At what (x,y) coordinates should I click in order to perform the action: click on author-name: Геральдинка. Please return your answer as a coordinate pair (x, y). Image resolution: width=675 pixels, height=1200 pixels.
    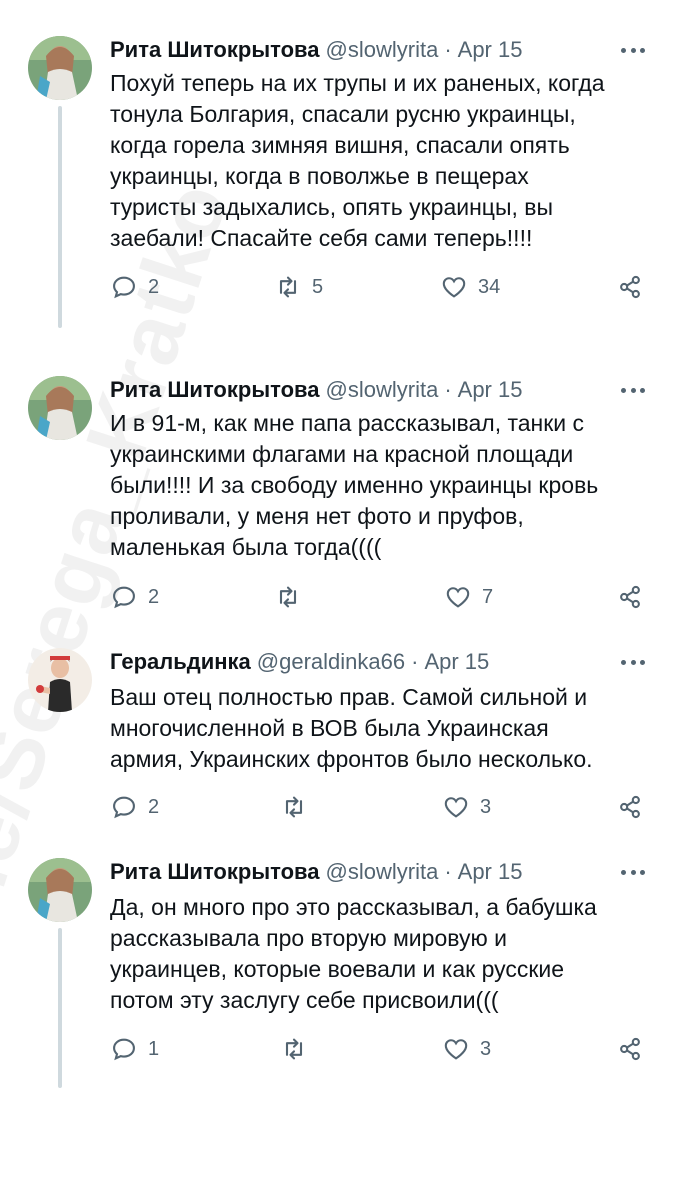
    Looking at the image, I should click on (180, 662).